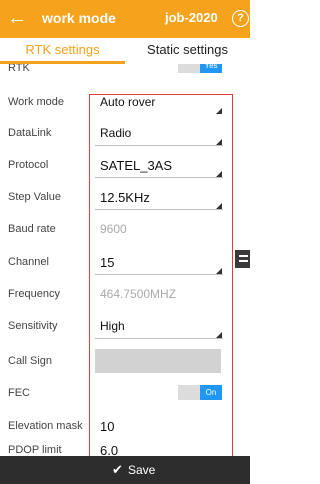 Image resolution: width=320 pixels, height=484 pixels. I want to click on rtk-toggle-state: Yes, so click(211, 68).